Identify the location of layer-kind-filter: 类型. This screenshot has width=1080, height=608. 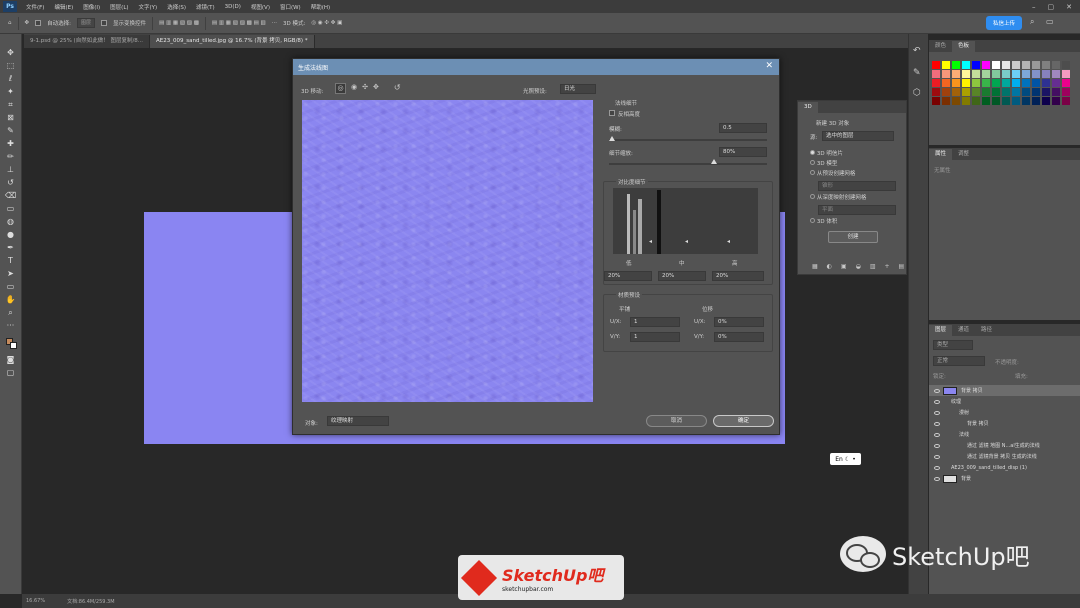
(953, 345).